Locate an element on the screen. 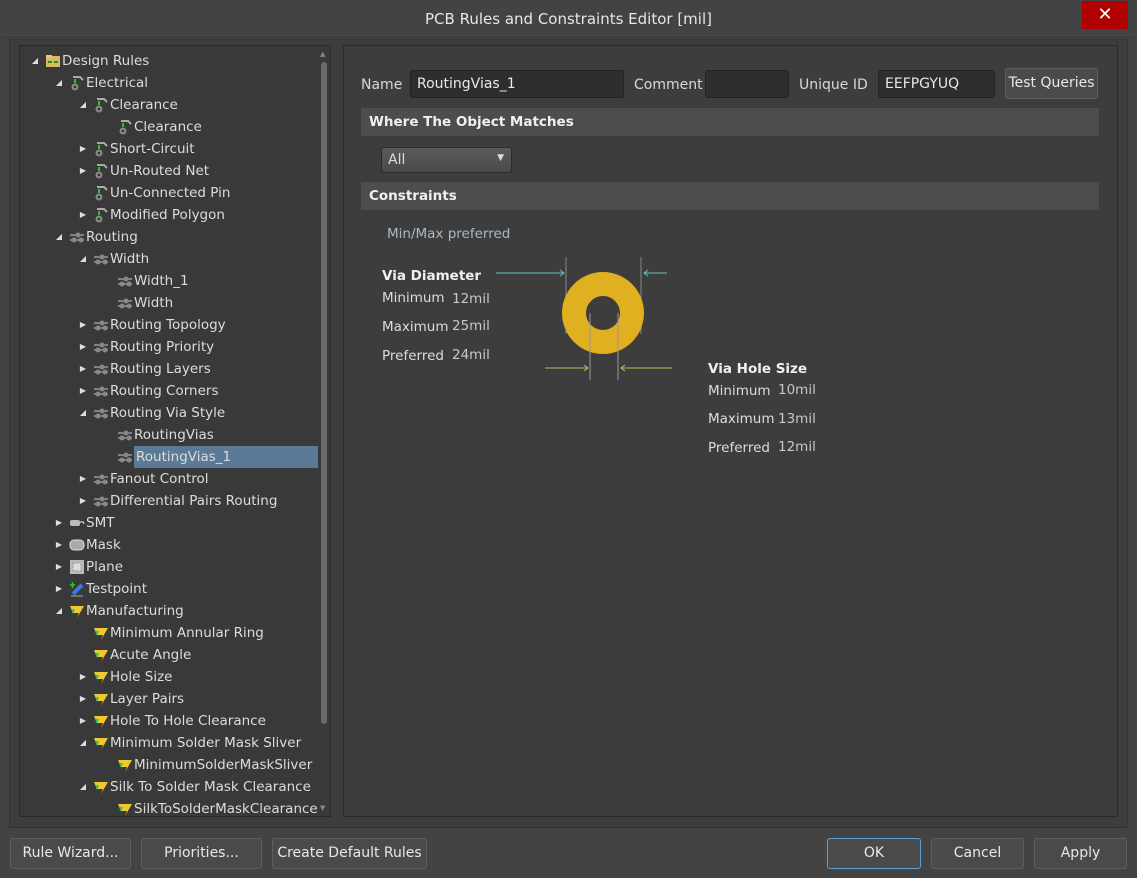 The image size is (1137, 878). testpoint-rule-icon is located at coordinates (77, 589).